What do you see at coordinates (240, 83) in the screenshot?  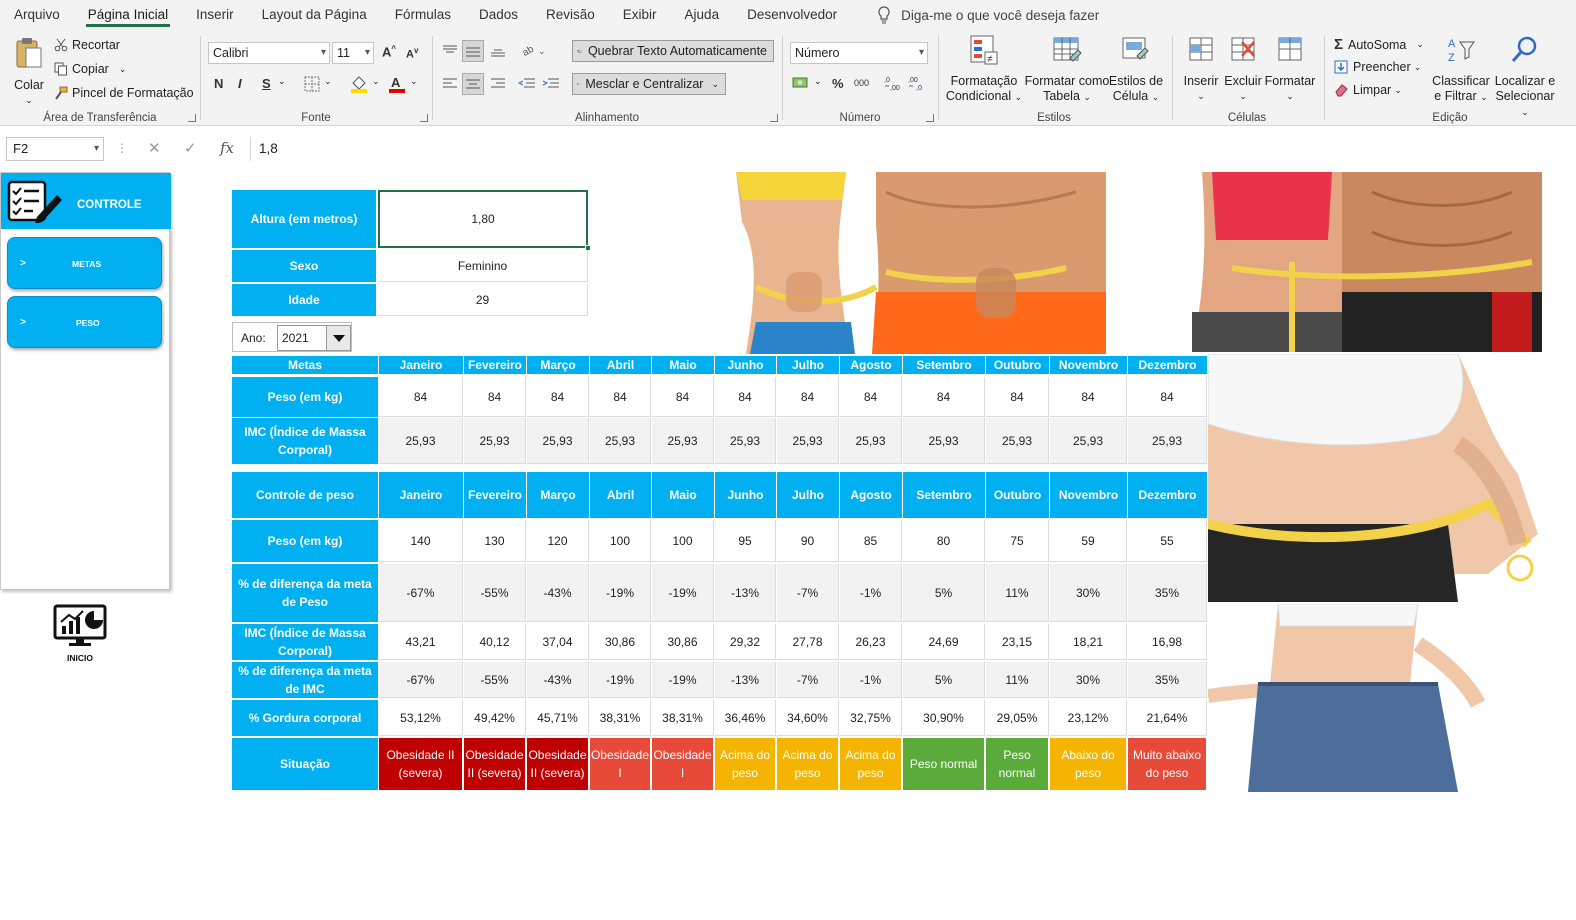 I see `italic-button: I` at bounding box center [240, 83].